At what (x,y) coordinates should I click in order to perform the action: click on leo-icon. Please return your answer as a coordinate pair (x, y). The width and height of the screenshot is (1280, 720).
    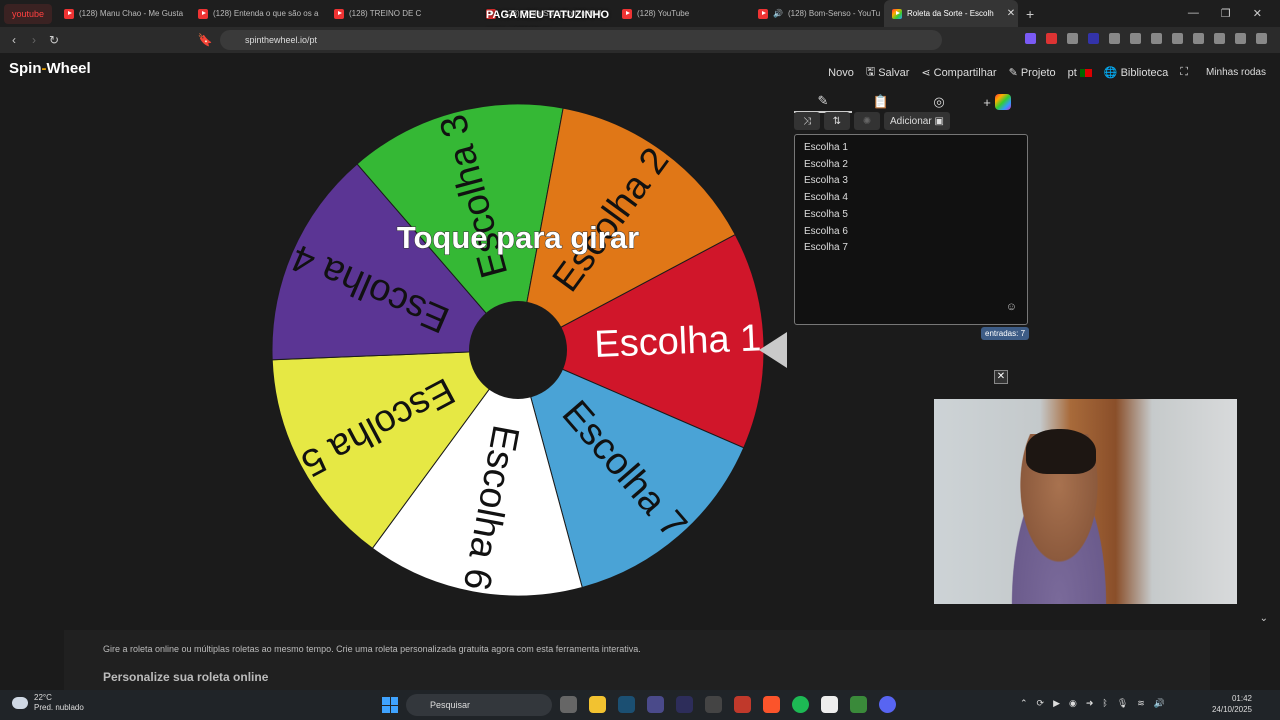
    Looking at the image, I should click on (1219, 38).